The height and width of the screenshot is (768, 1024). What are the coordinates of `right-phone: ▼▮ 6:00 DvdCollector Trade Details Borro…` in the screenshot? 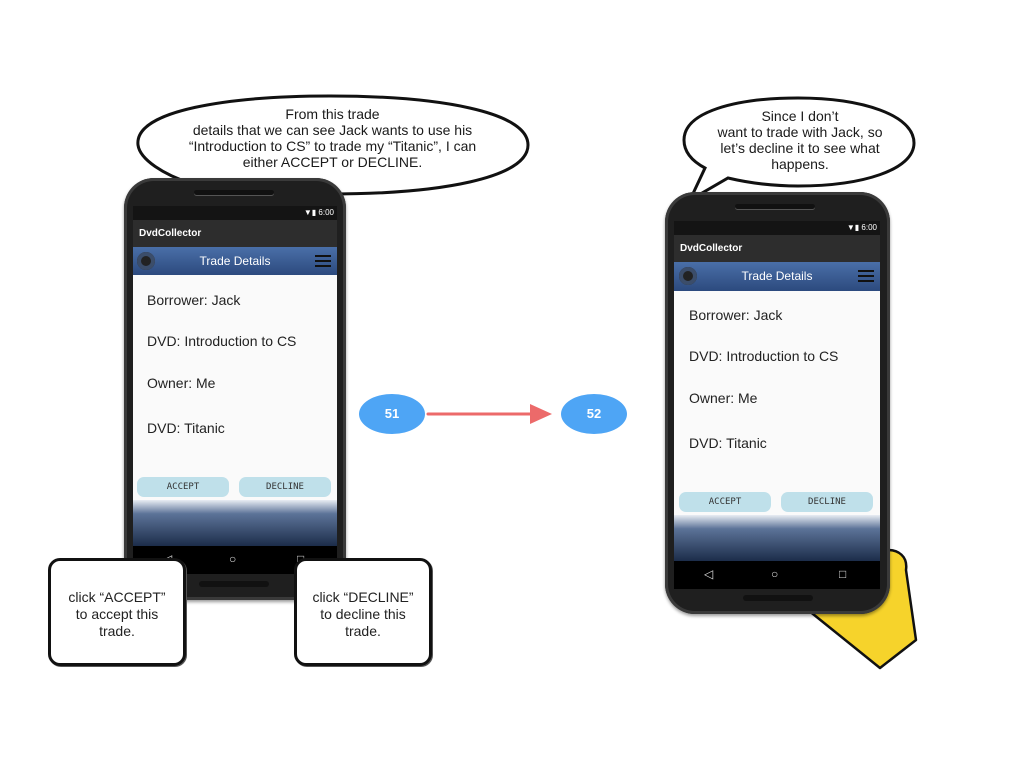 It's located at (777, 403).